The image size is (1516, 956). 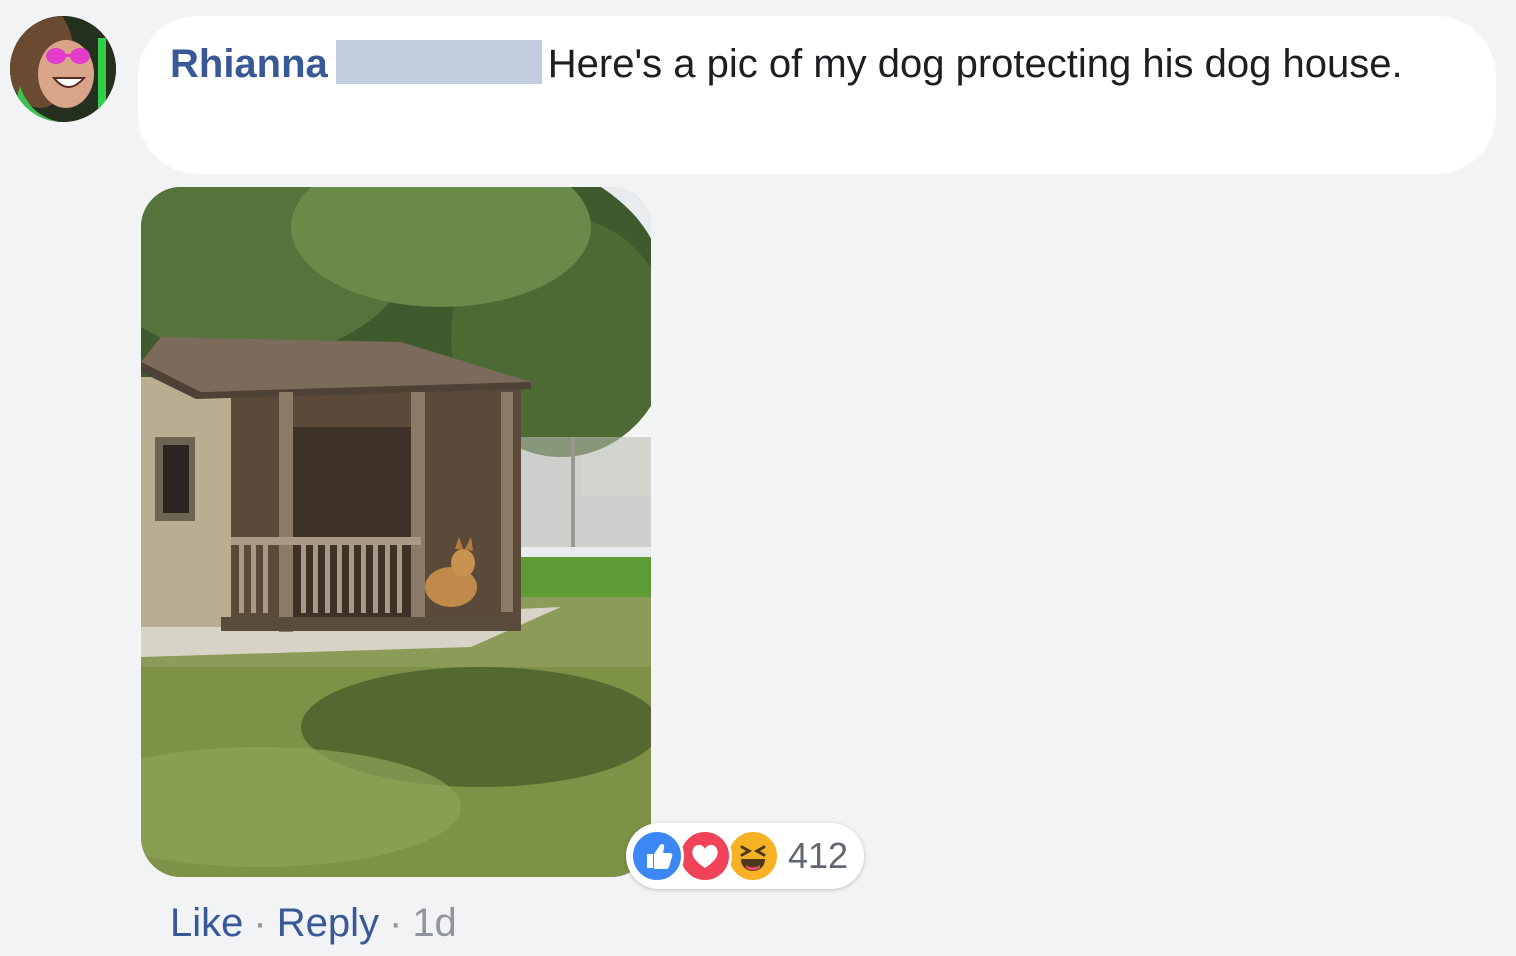 I want to click on comment-actions: Like · Reply · 1d, so click(x=313, y=923).